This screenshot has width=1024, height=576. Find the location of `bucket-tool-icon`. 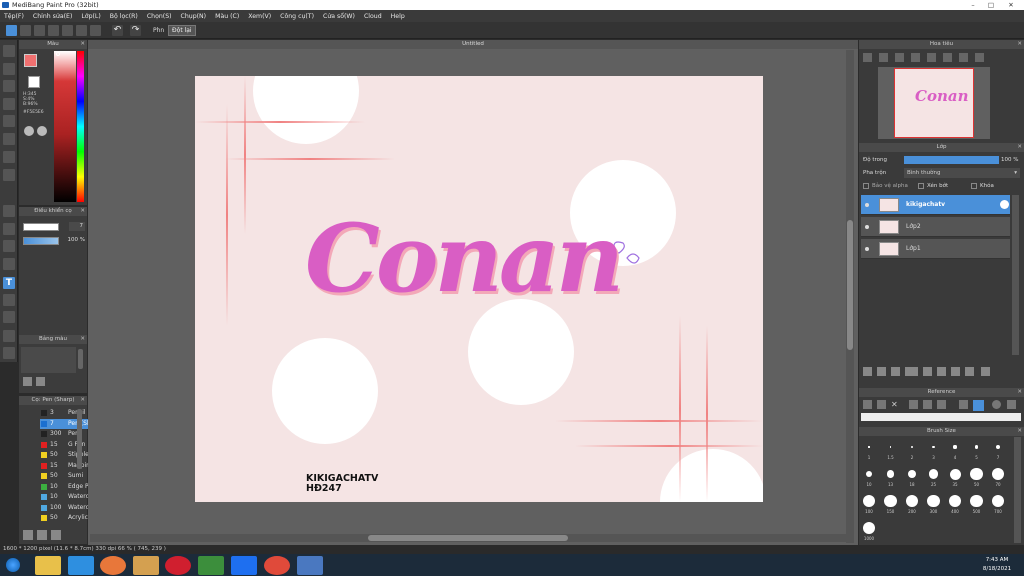

bucket-tool-icon is located at coordinates (9, 157).